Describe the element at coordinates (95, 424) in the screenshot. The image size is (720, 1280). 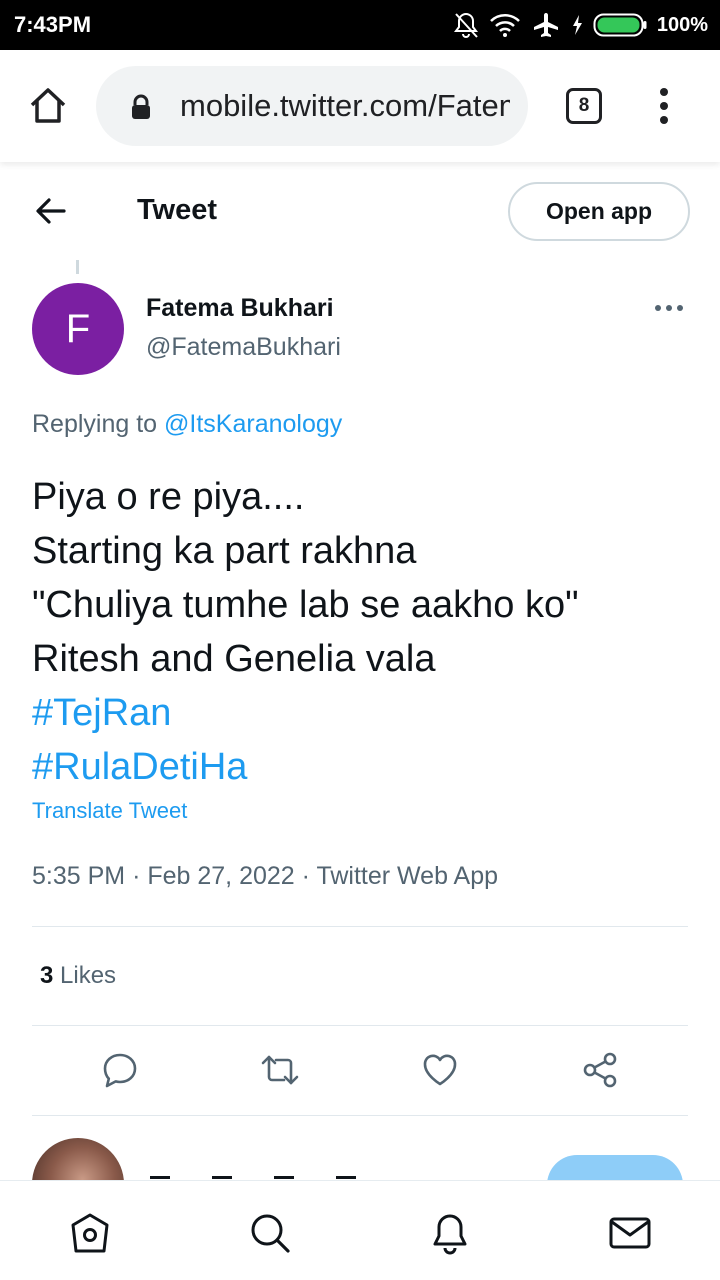
I see `replying-to-label: Replying to` at that location.